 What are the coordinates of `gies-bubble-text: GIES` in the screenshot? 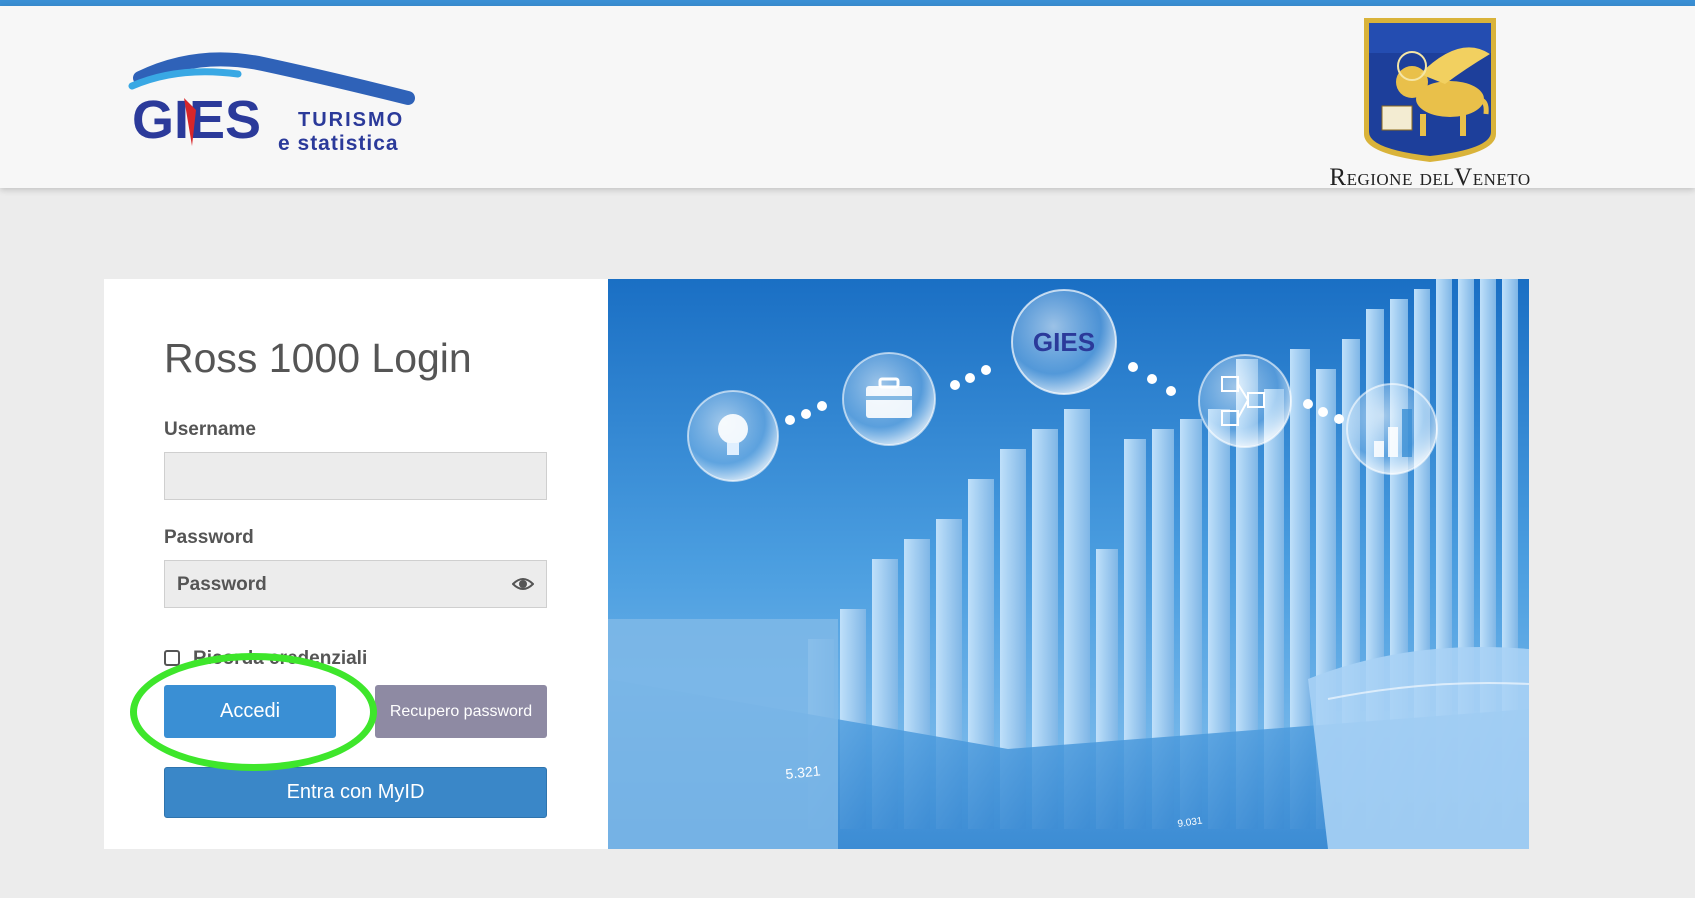 It's located at (1064, 342).